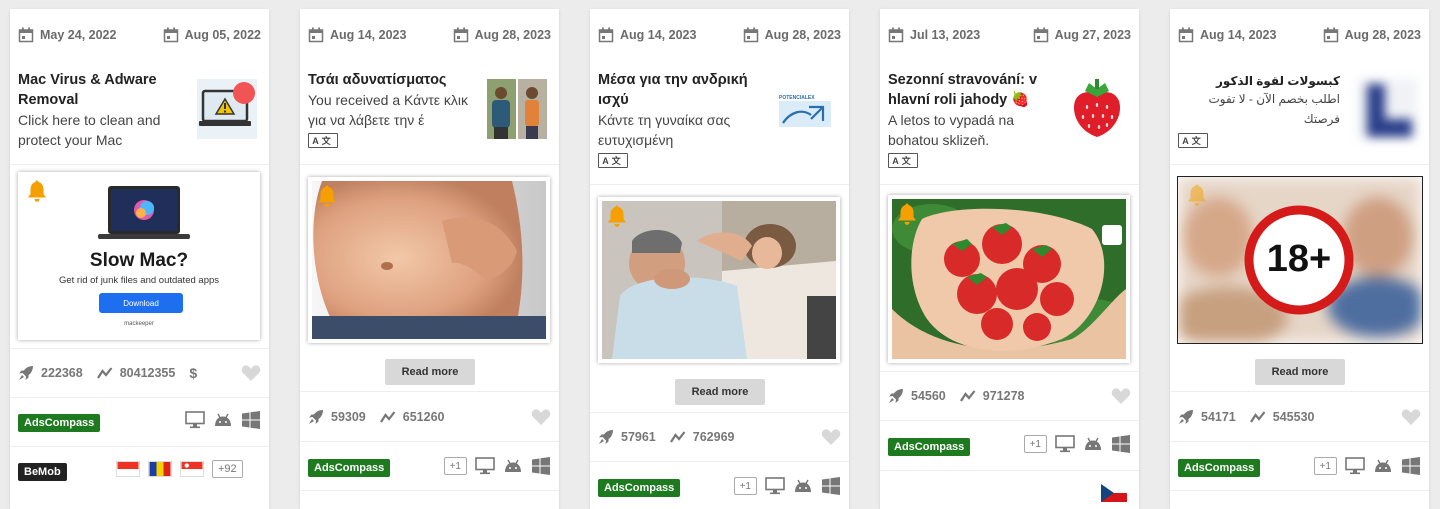  Describe the element at coordinates (951, 130) in the screenshot. I see `ad-description: A letos to vypadá na bohatou sklizeň.` at that location.